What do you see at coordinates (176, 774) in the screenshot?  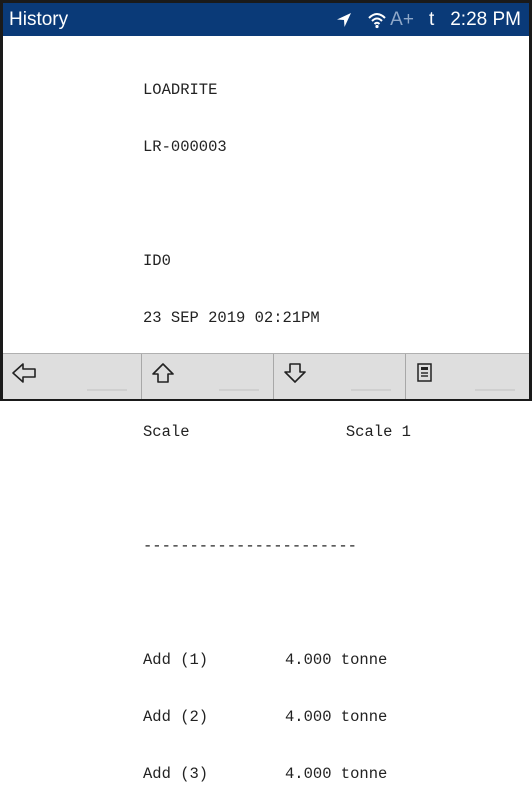 I see `entry-label: Add (3)` at bounding box center [176, 774].